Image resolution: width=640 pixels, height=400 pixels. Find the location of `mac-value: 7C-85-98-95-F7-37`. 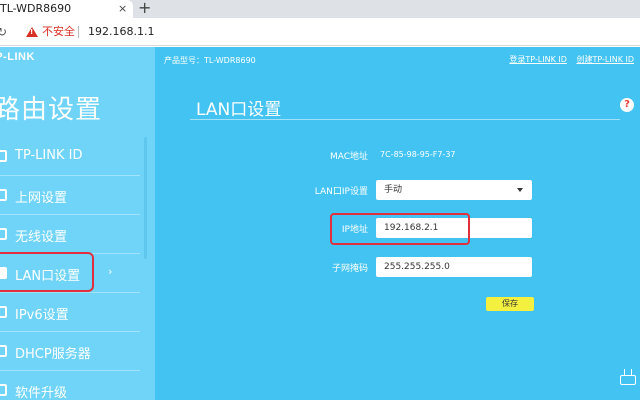

mac-value: 7C-85-98-95-F7-37 is located at coordinates (418, 154).